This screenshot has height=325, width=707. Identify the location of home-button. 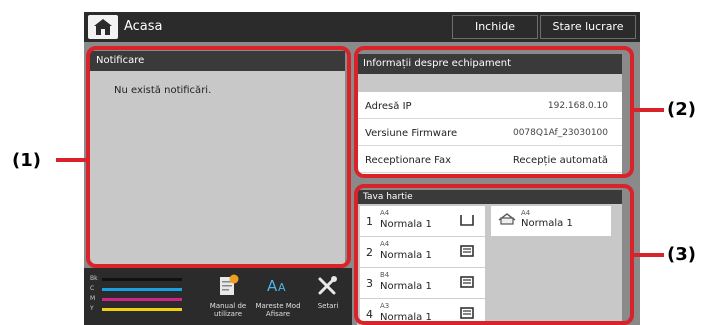
(103, 27).